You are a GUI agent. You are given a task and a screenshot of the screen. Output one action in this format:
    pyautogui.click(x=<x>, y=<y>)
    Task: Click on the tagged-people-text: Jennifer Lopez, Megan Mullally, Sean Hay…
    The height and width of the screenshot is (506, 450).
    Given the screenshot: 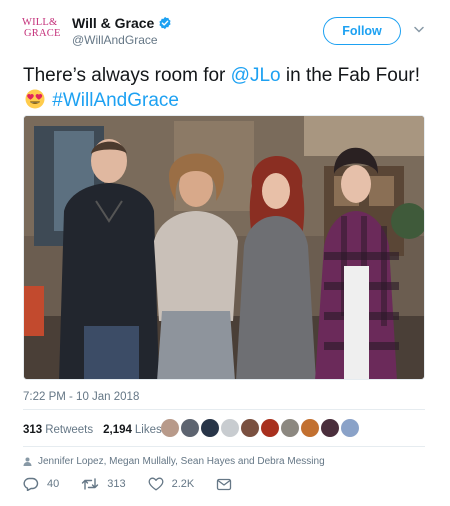 What is the action you would take?
    pyautogui.click(x=181, y=461)
    